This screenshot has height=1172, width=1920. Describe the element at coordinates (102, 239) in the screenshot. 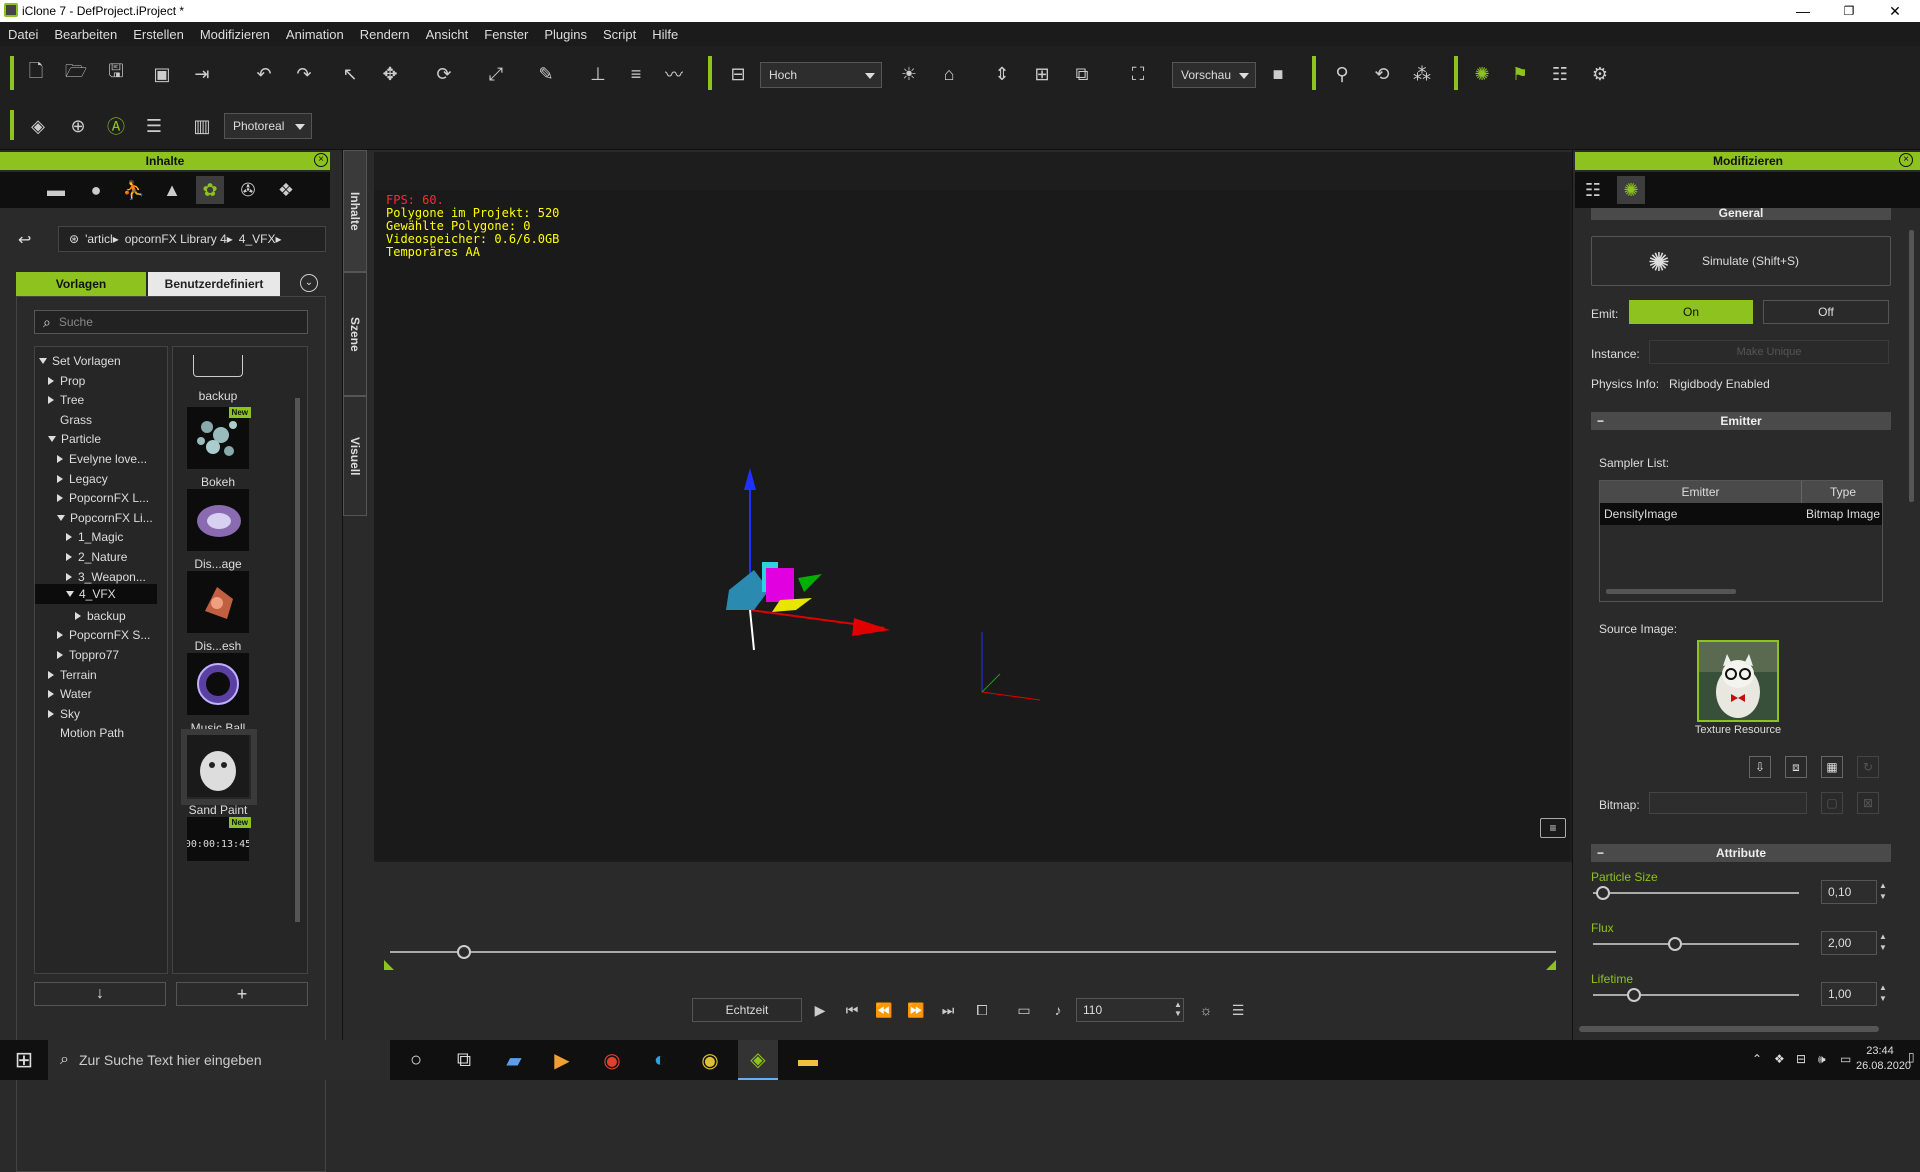

I see `breadcrumb-item: 'articl▸` at that location.